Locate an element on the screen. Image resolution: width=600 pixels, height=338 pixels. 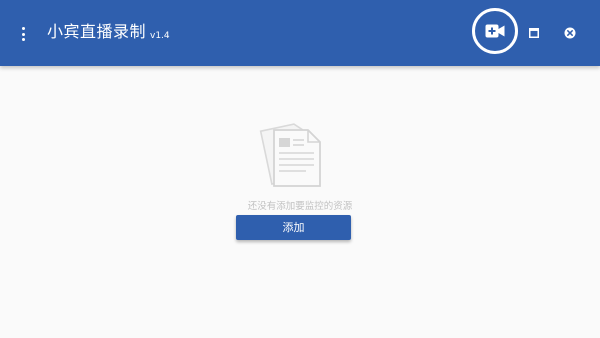
close-circle-icon is located at coordinates (570, 33).